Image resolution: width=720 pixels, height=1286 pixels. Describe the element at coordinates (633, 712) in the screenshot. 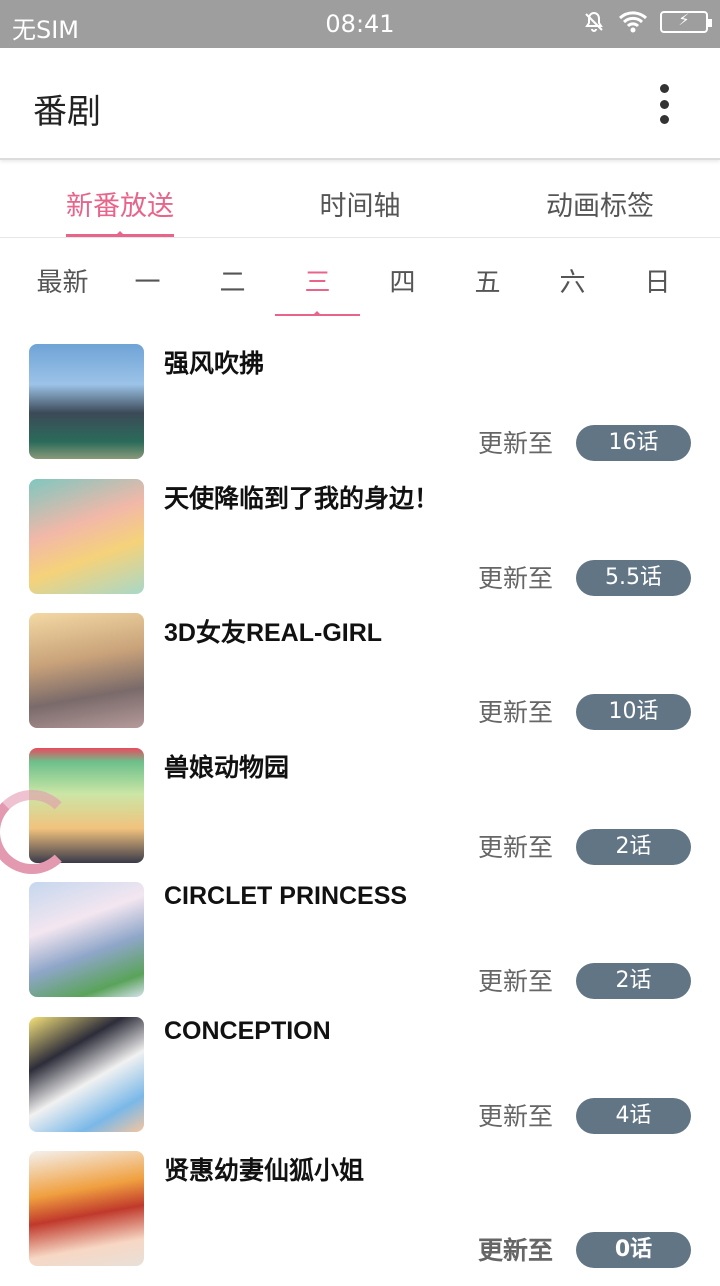

I see `episode-badge: 10话` at that location.